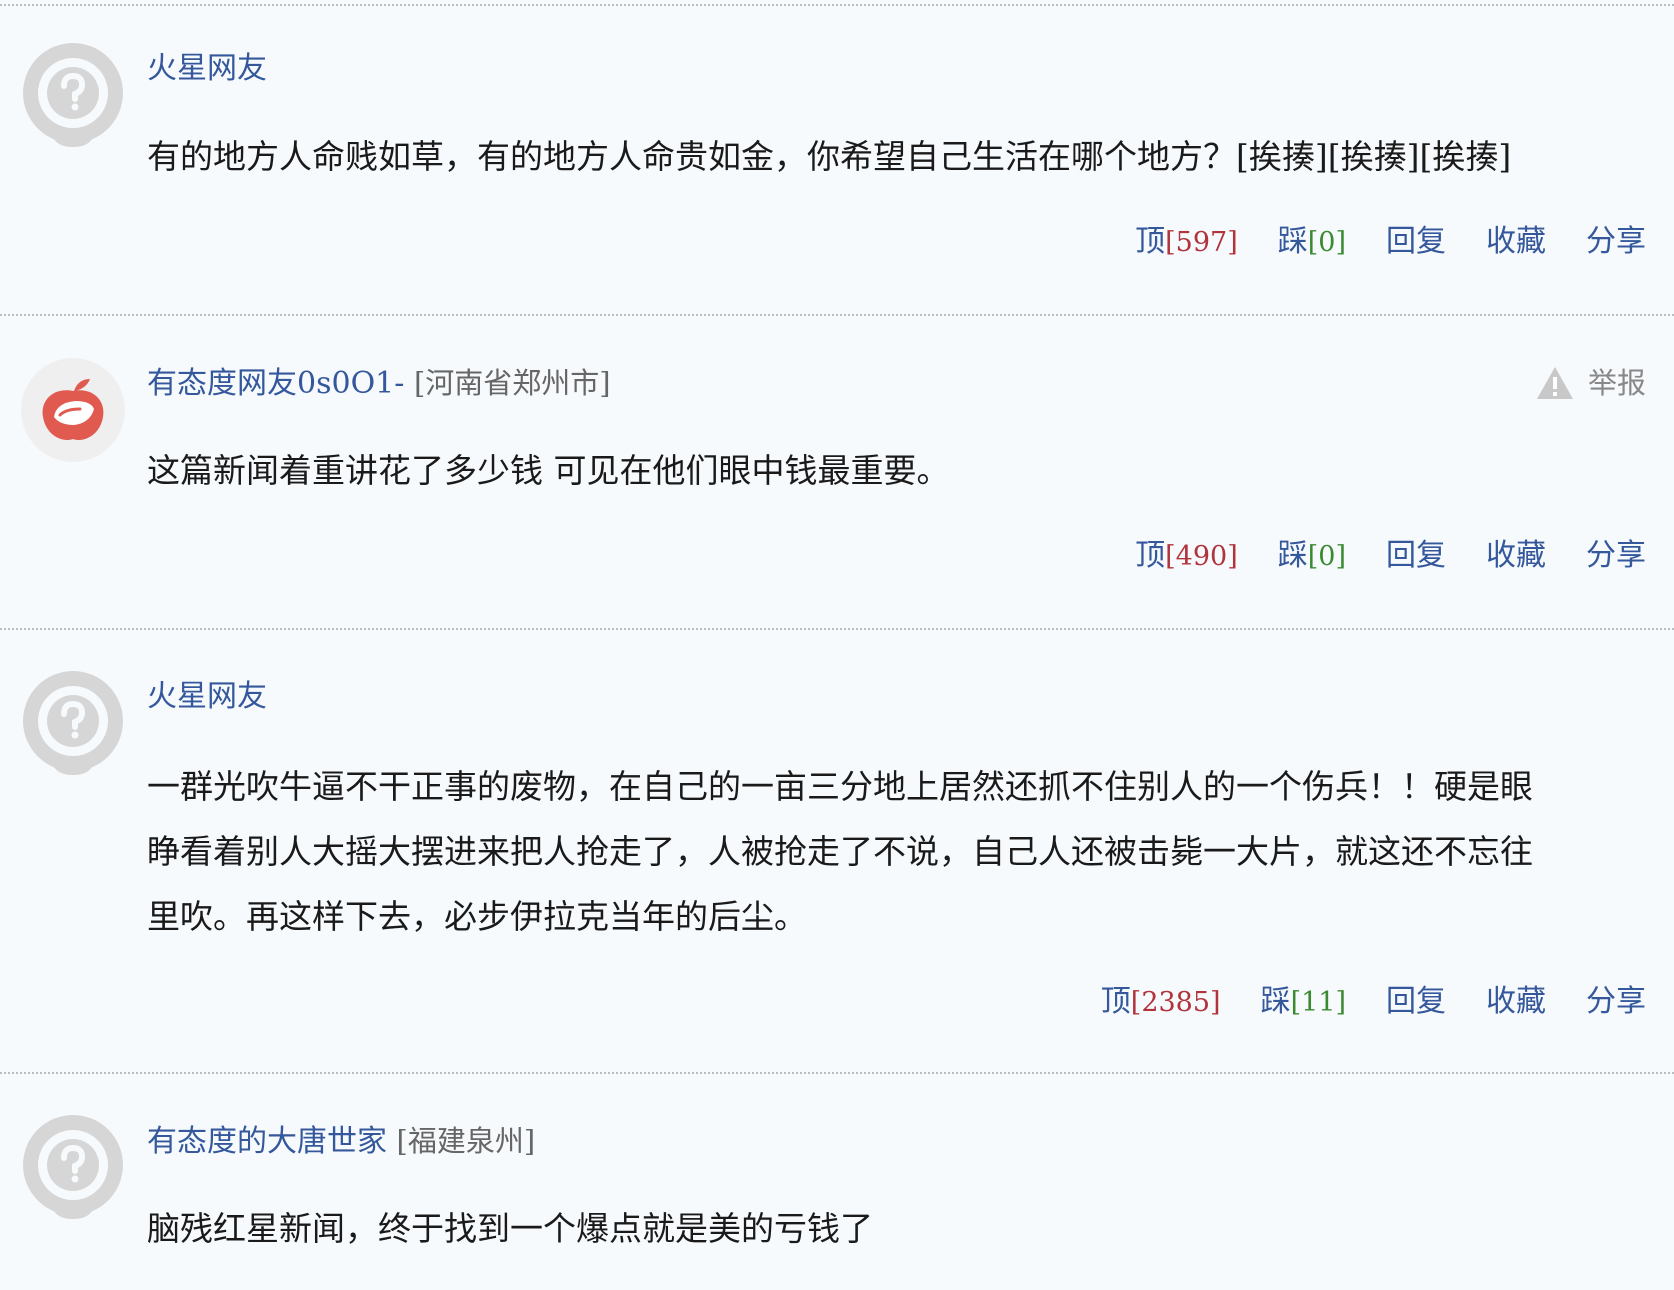 The image size is (1674, 1290). I want to click on down-vote-button: 踩[11], so click(1303, 1002).